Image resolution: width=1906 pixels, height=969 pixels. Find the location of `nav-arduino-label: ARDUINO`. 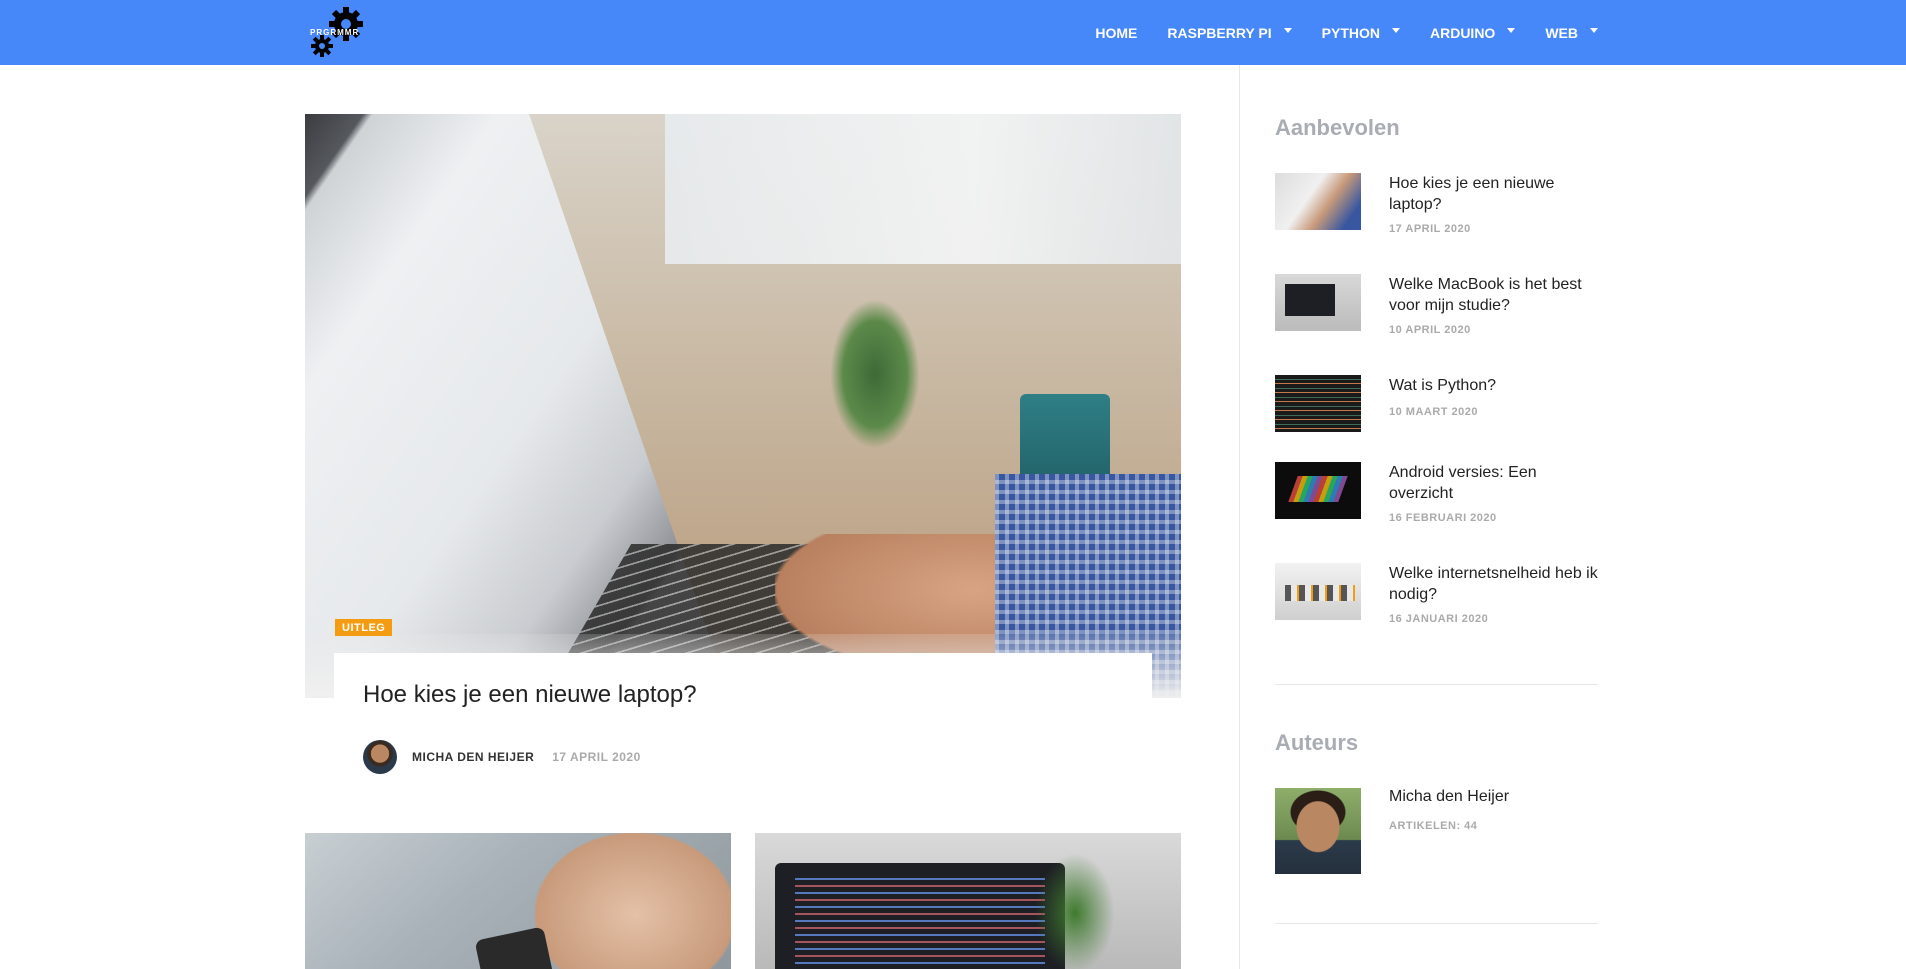

nav-arduino-label: ARDUINO is located at coordinates (1462, 32).